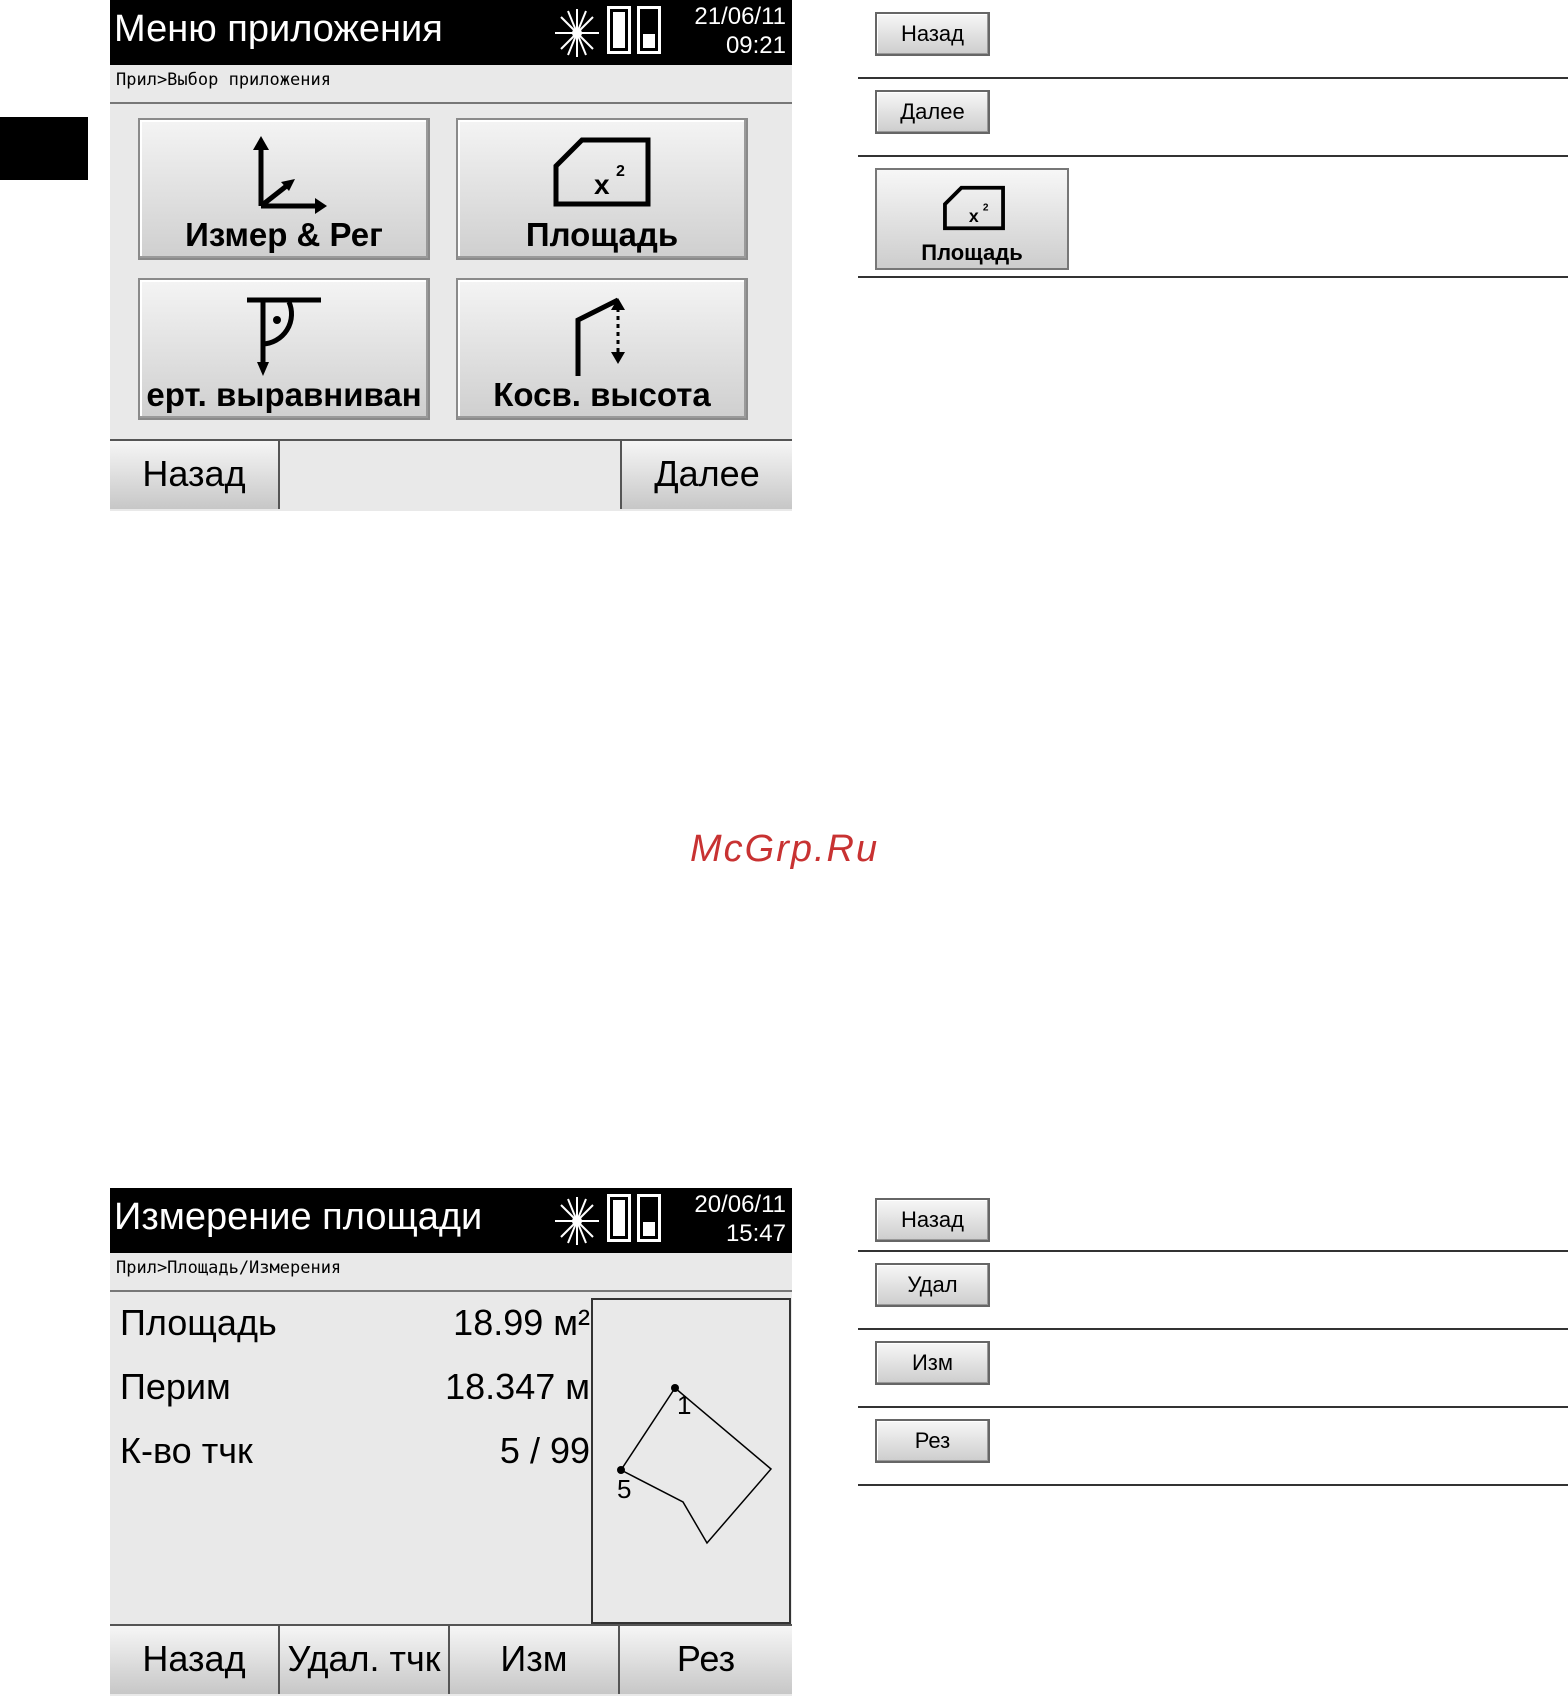 Image resolution: width=1568 pixels, height=1699 pixels. What do you see at coordinates (932, 1363) in the screenshot?
I see `legend-measure-button: Изм` at bounding box center [932, 1363].